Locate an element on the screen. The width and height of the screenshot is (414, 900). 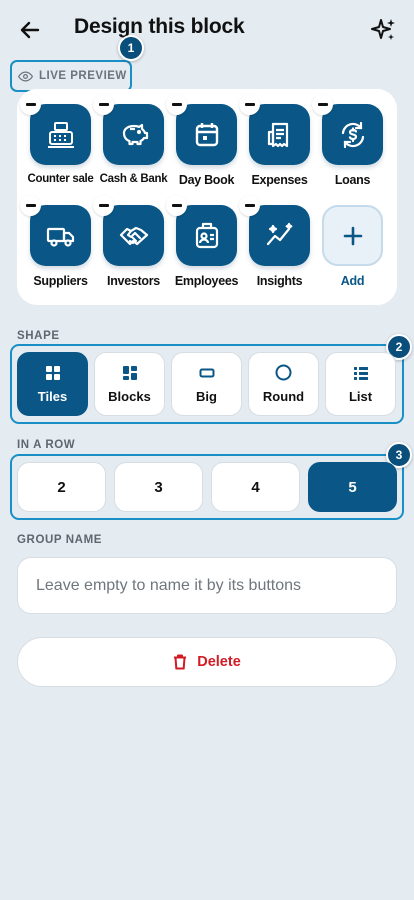
row-option-4: 4 is located at coordinates (255, 487).